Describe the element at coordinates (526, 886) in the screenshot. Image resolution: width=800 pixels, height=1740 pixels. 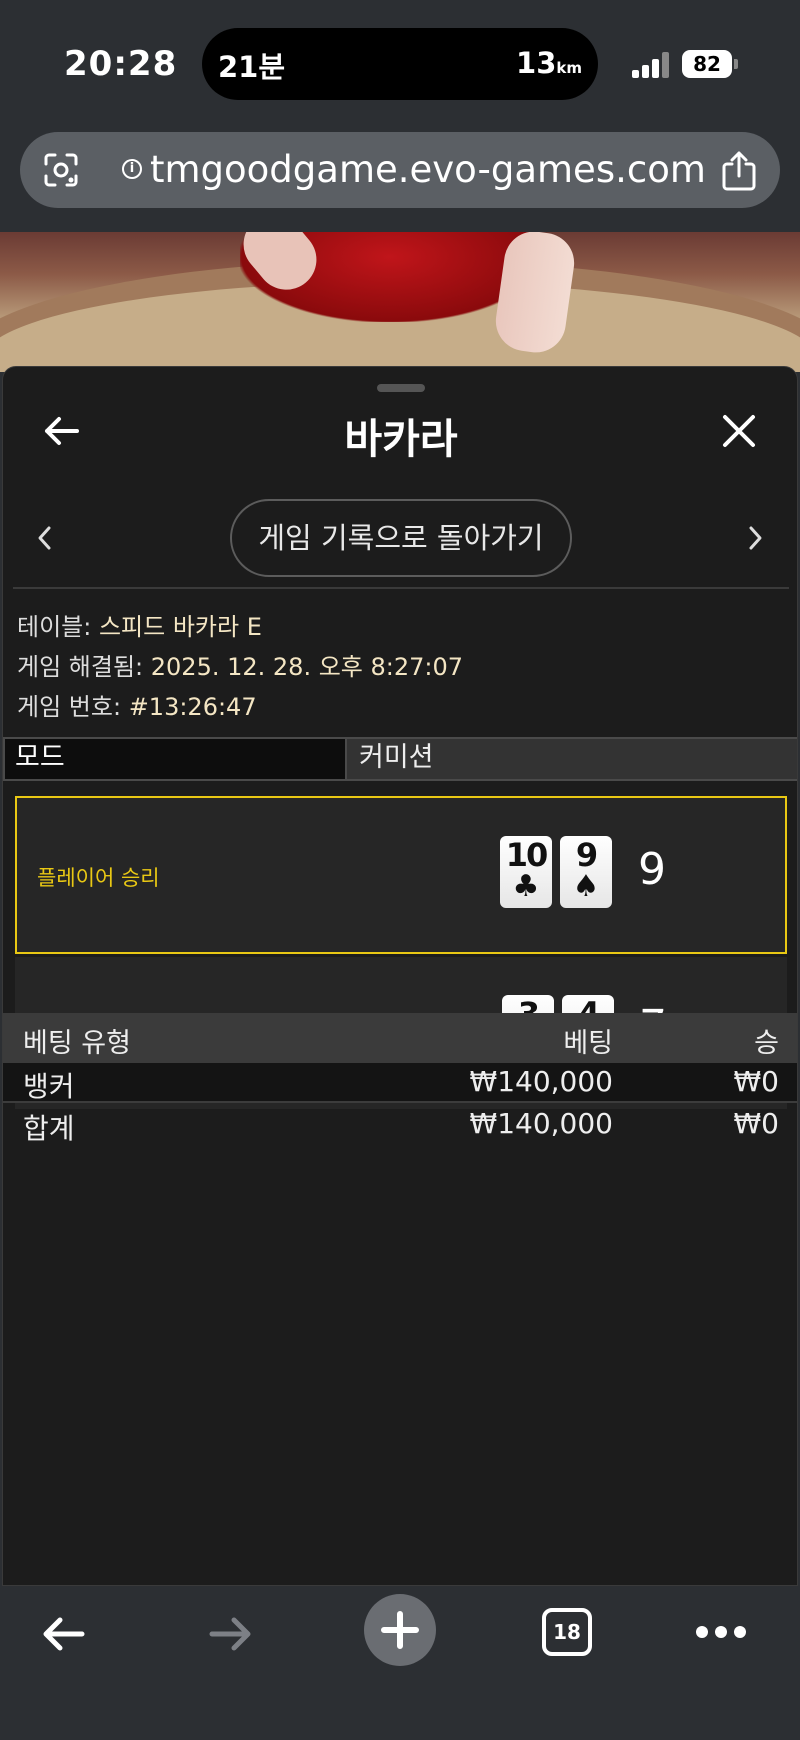
I see `card-suit: ♣` at that location.